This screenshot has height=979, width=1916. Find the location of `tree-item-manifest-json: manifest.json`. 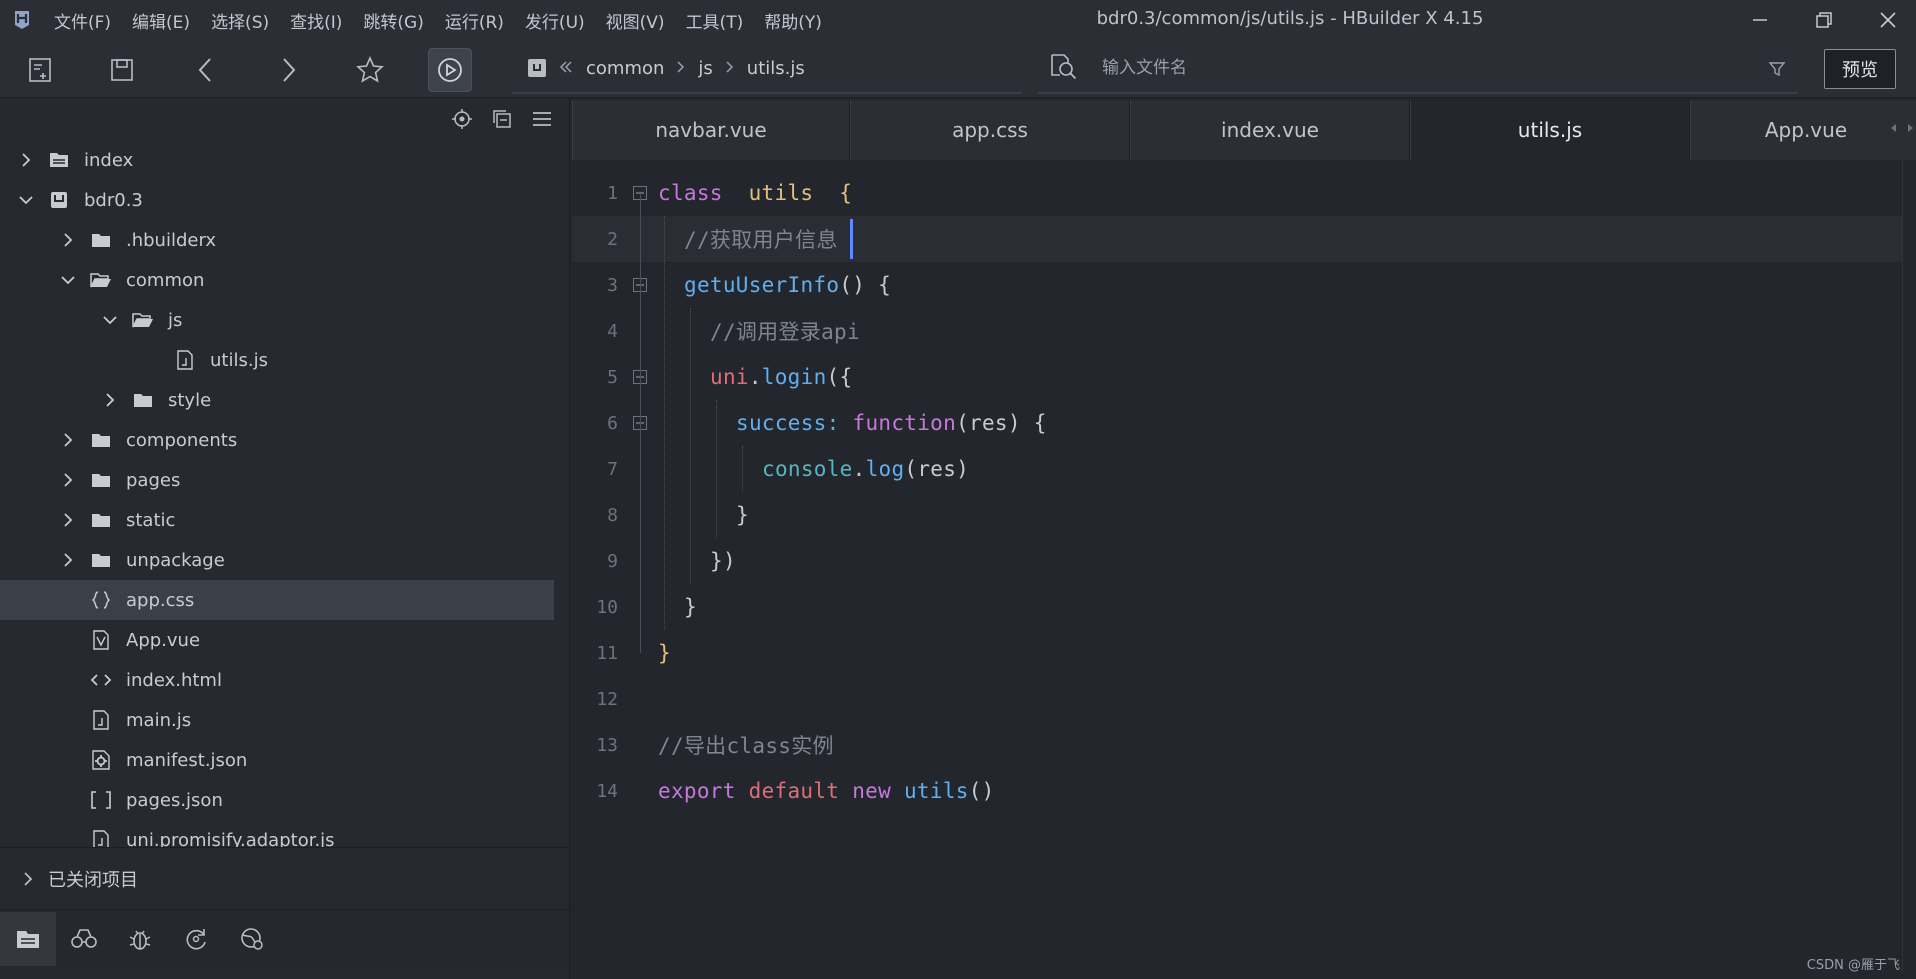

tree-item-manifest-json: manifest.json is located at coordinates (277, 760).